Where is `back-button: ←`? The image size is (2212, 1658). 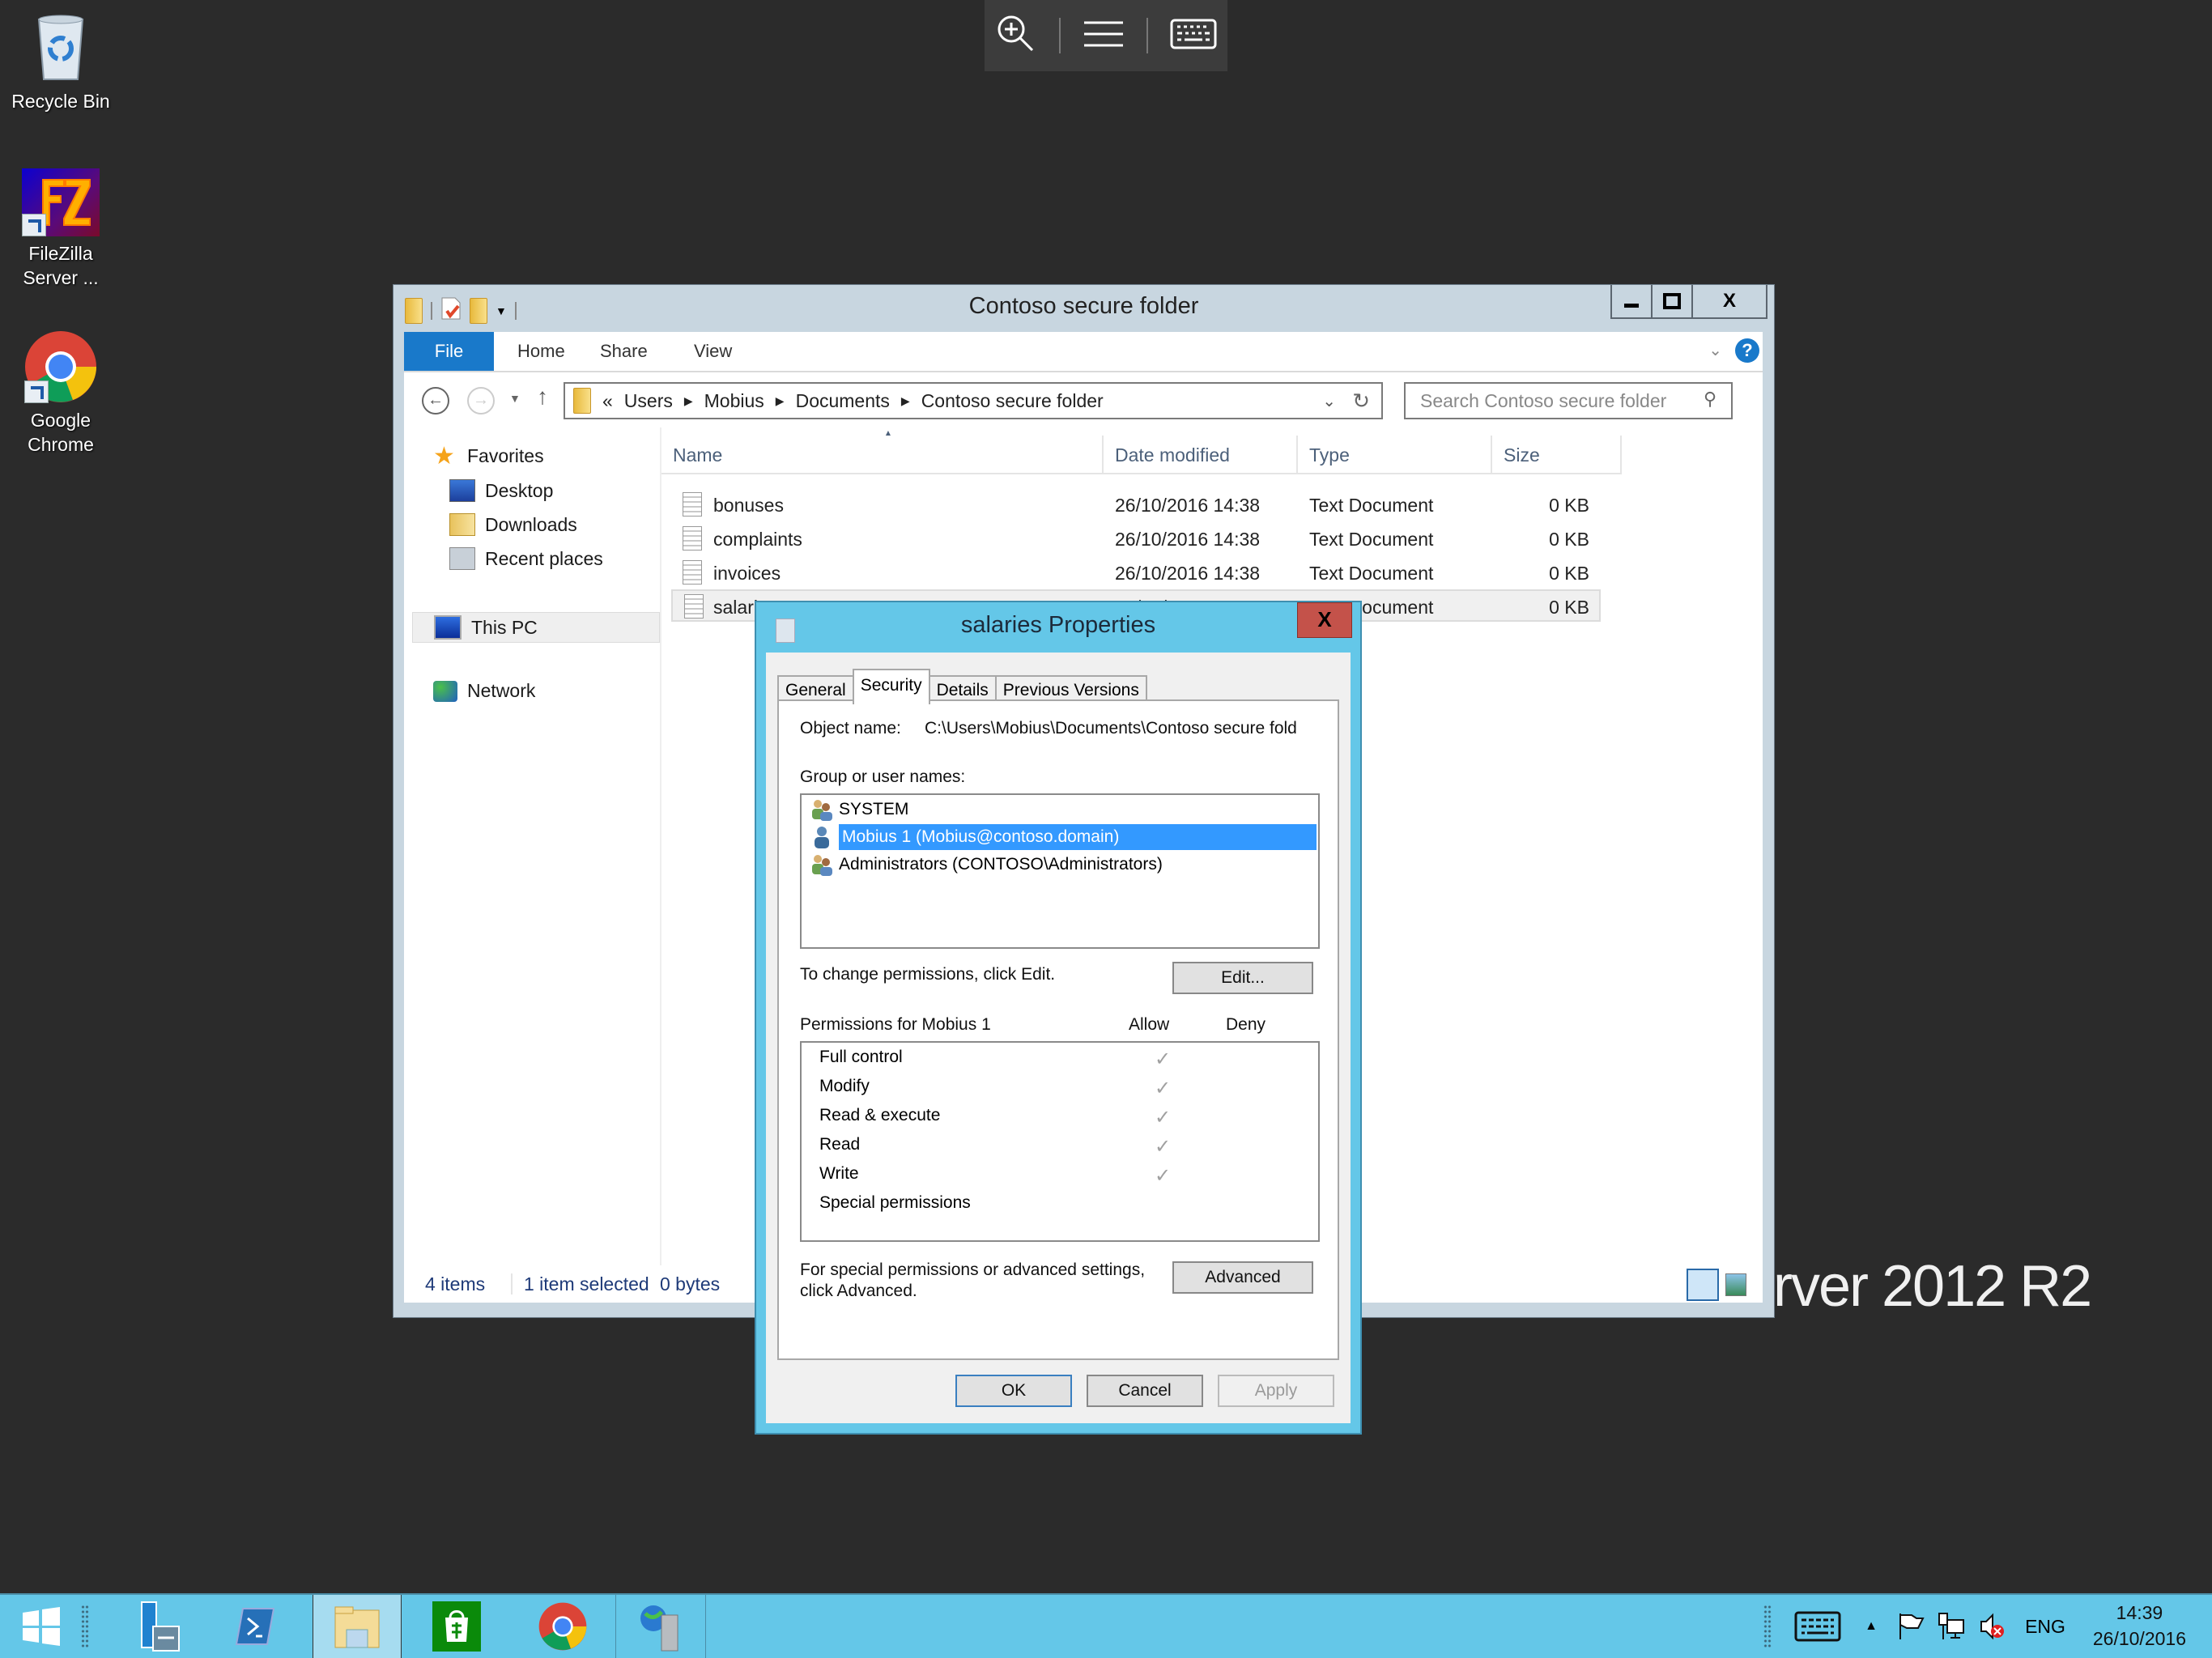 back-button: ← is located at coordinates (435, 400).